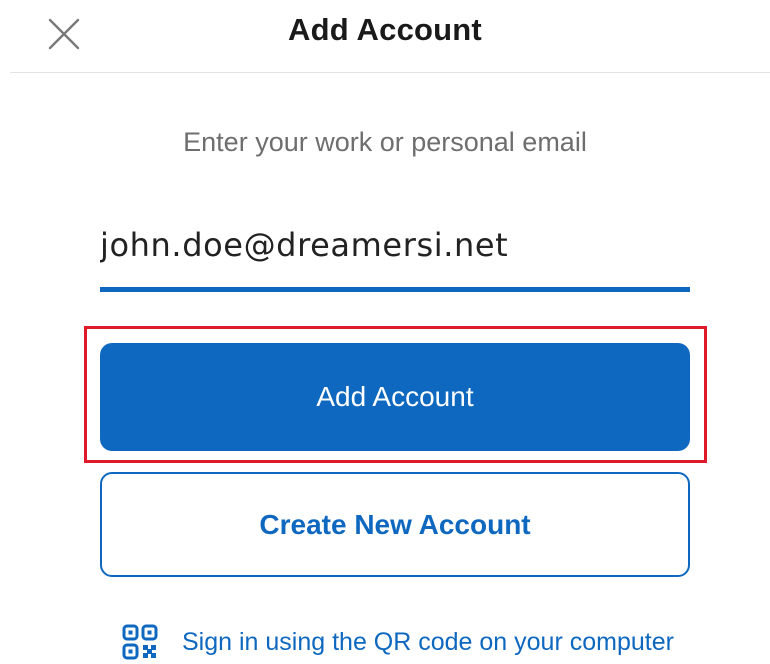  I want to click on email-prompt: Enter your work or personal email, so click(385, 142).